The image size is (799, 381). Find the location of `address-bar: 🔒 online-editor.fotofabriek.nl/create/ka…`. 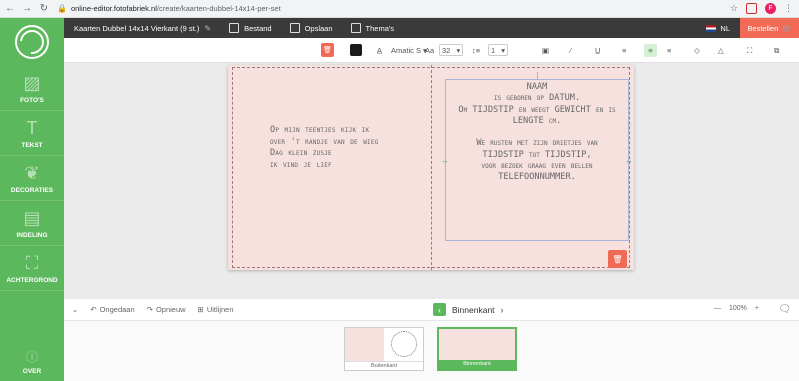

address-bar: 🔒 online-editor.fotofabriek.nl/create/ka… is located at coordinates (389, 9).